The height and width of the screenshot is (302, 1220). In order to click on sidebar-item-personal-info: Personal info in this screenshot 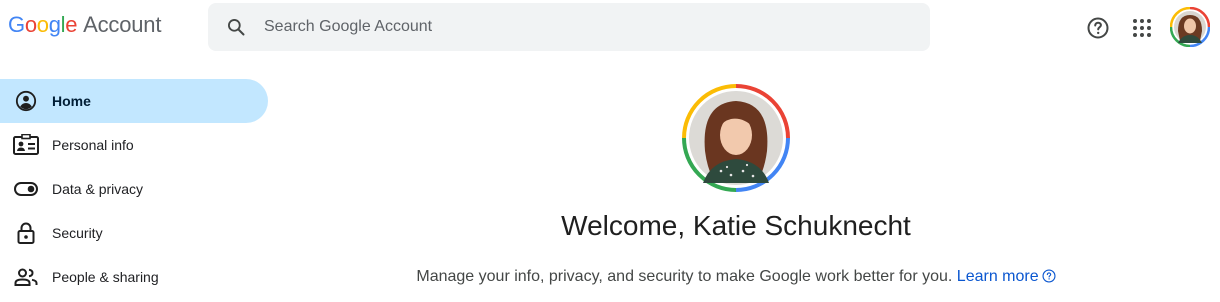, I will do `click(134, 145)`.